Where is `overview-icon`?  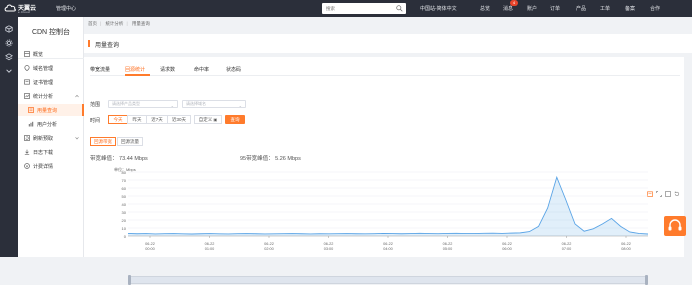 overview-icon is located at coordinates (27, 54).